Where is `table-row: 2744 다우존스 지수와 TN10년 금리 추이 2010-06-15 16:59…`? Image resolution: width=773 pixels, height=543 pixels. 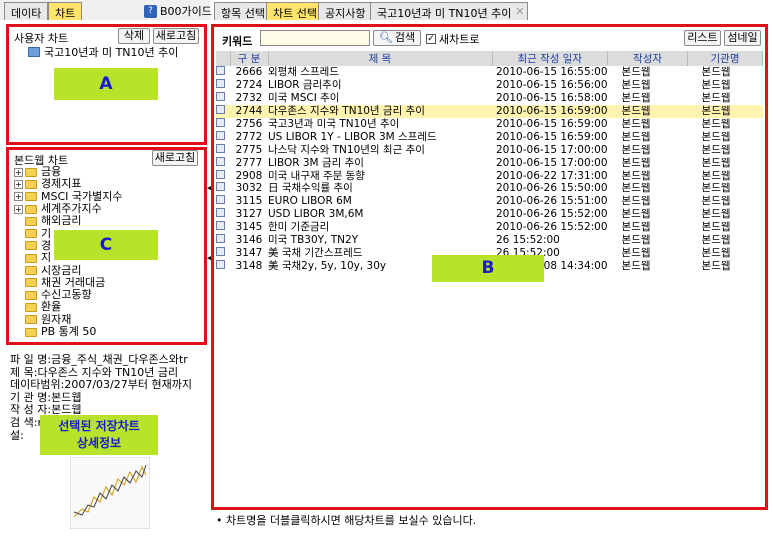
table-row: 2744 다우존스 지수와 TN10년 금리 추이 2010-06-15 16:59… is located at coordinates (489, 111).